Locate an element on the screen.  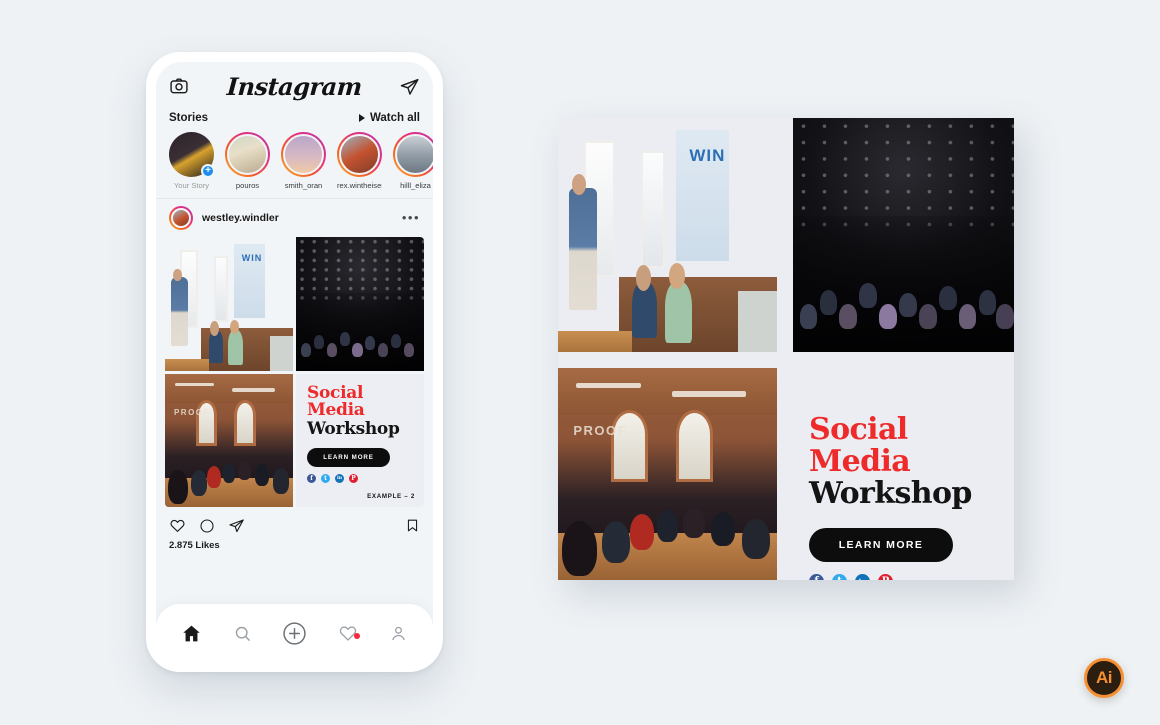
story-smith-oran: smith_oran is located at coordinates (303, 161).